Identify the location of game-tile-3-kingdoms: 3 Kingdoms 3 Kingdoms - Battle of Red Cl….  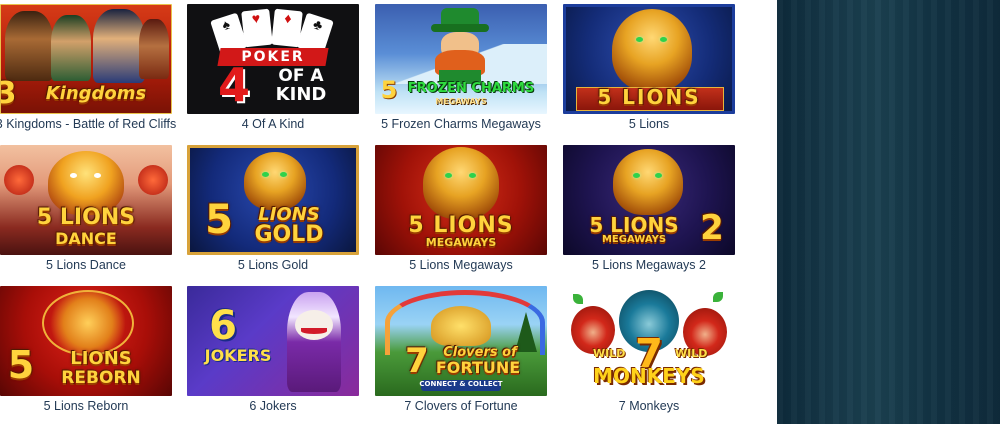
(88, 72).